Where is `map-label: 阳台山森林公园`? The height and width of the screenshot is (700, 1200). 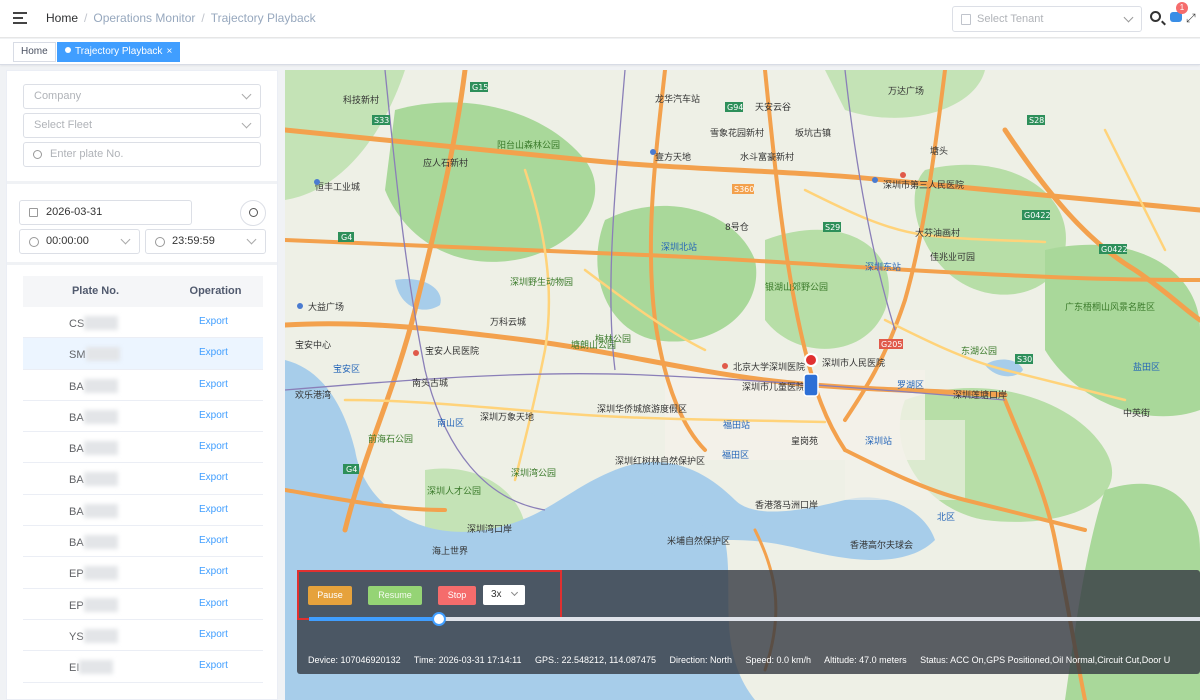
map-label: 阳台山森林公园 is located at coordinates (528, 145).